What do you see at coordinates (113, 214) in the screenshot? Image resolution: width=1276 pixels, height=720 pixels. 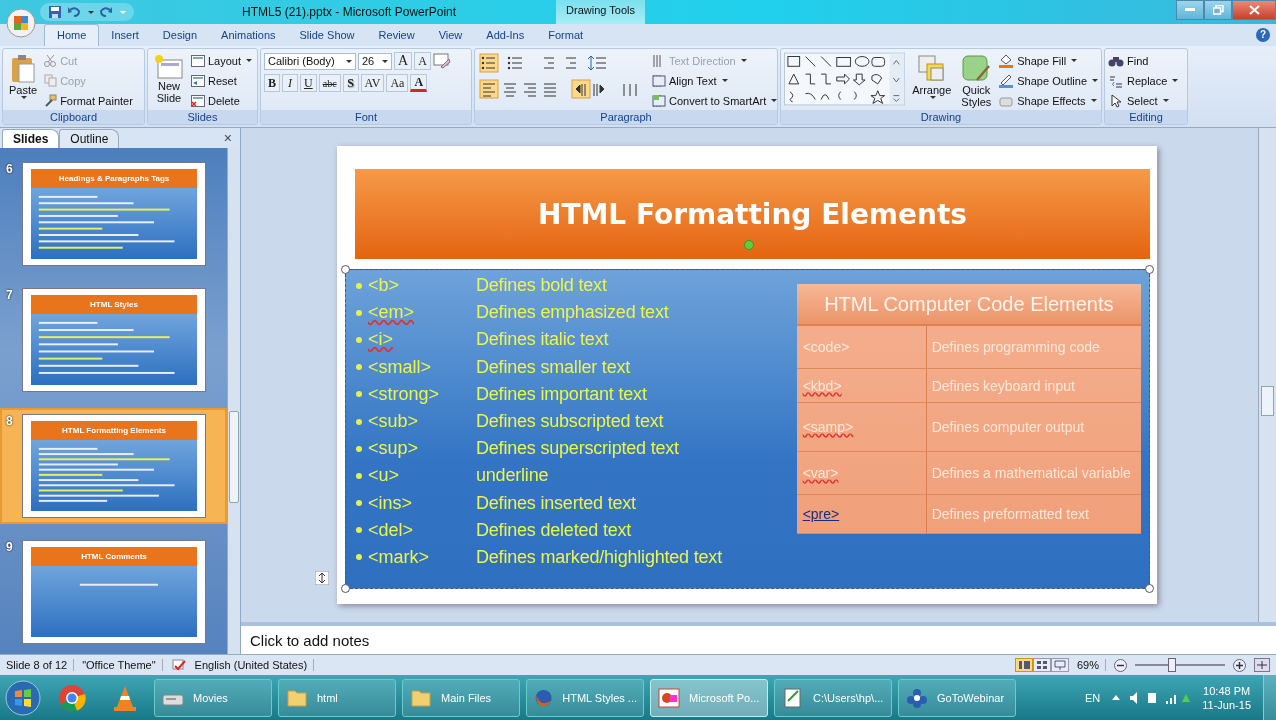 I see `slide-thumbnail-row: 6 Headings & Paragraphs Tags` at bounding box center [113, 214].